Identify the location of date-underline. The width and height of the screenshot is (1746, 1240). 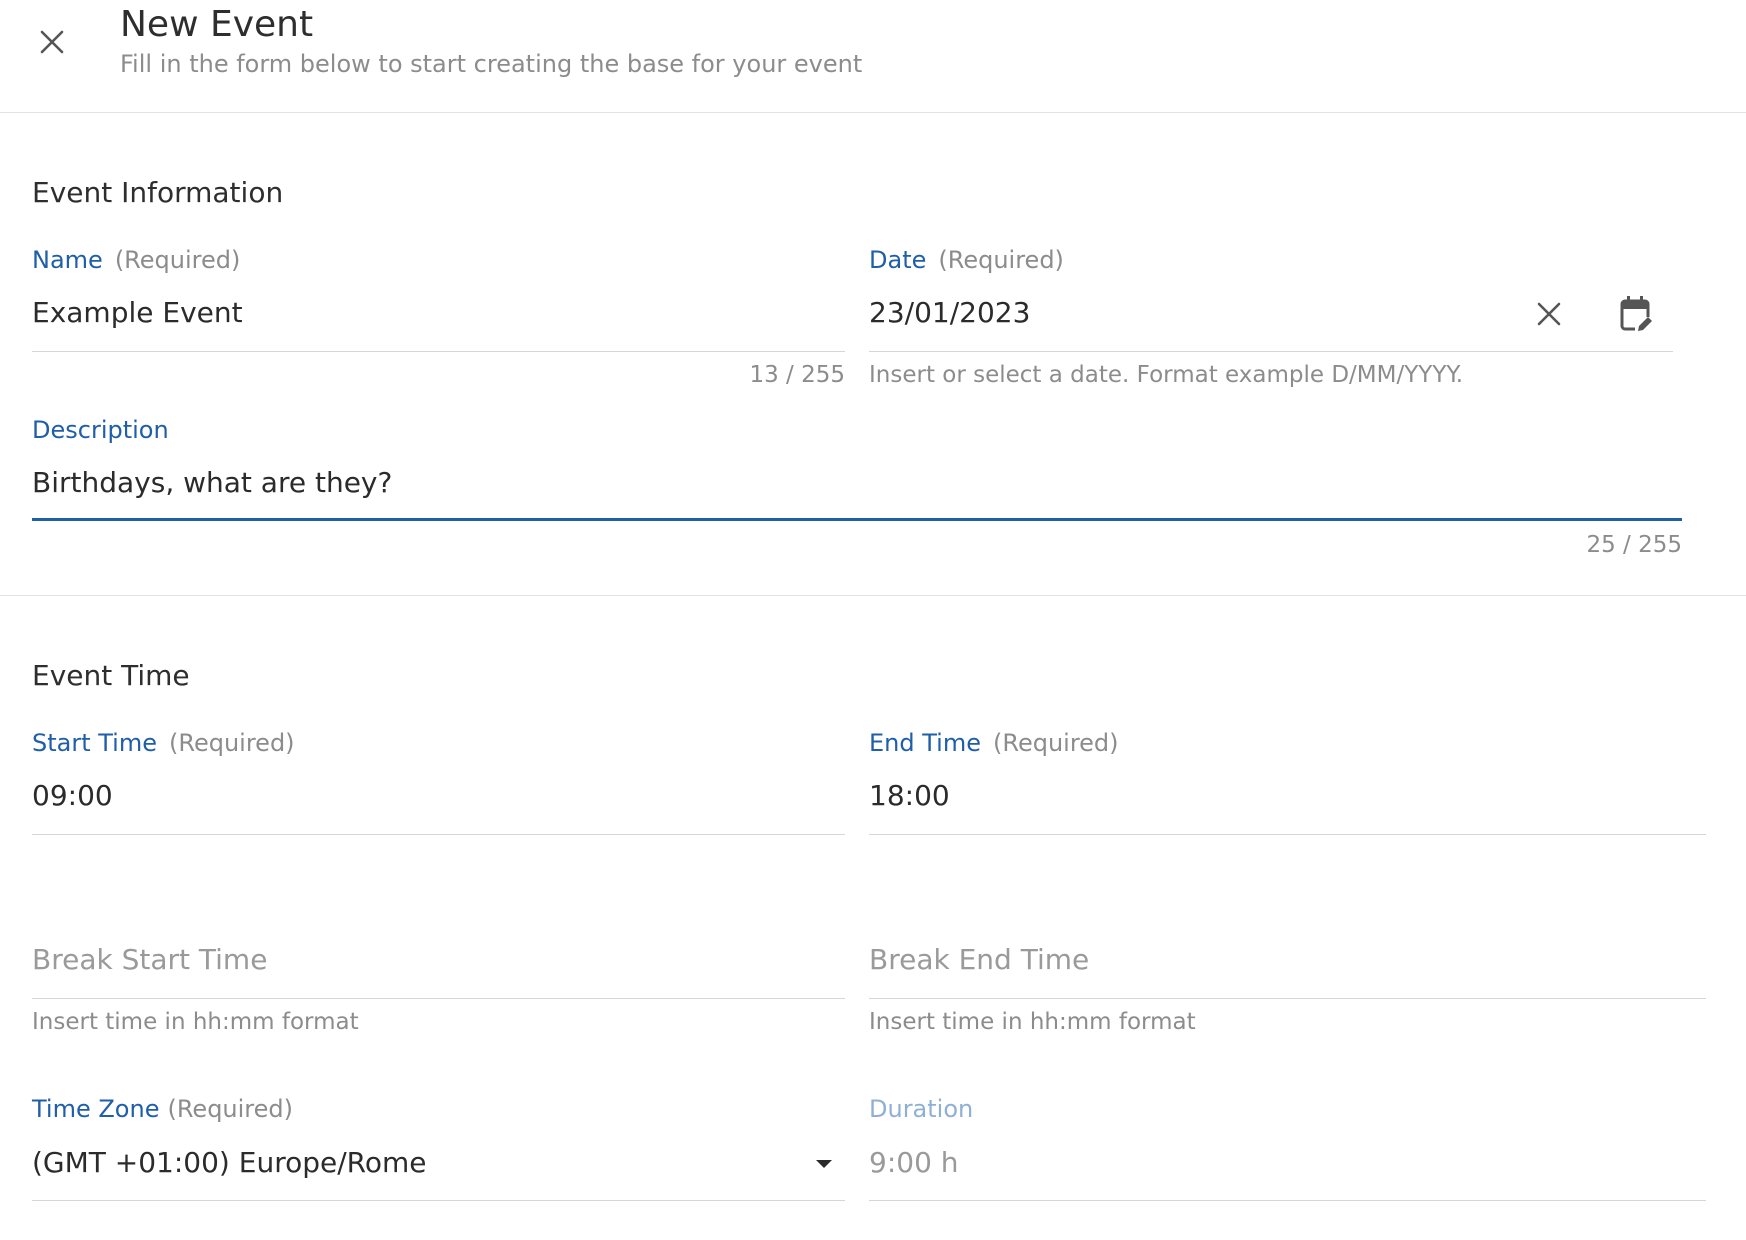
(1271, 351).